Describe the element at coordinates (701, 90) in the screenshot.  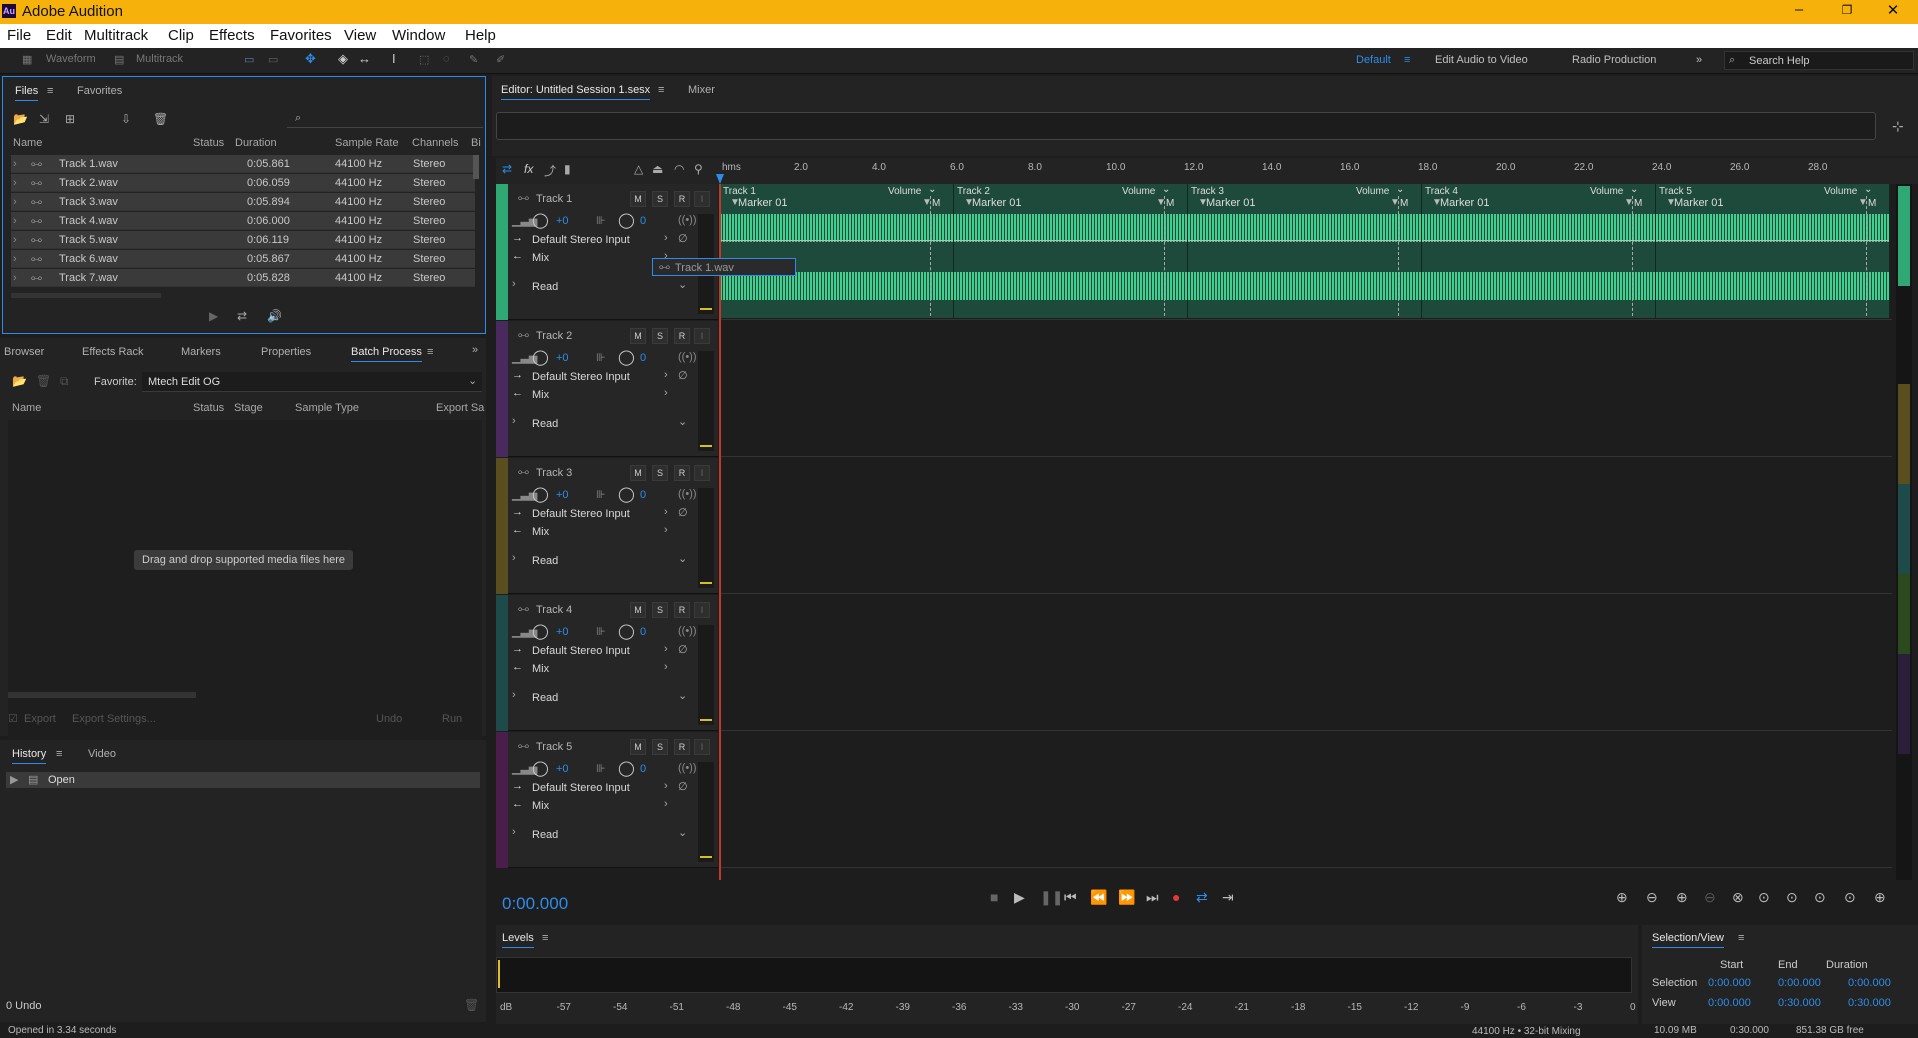
I see `tab-mixer: Mixer` at that location.